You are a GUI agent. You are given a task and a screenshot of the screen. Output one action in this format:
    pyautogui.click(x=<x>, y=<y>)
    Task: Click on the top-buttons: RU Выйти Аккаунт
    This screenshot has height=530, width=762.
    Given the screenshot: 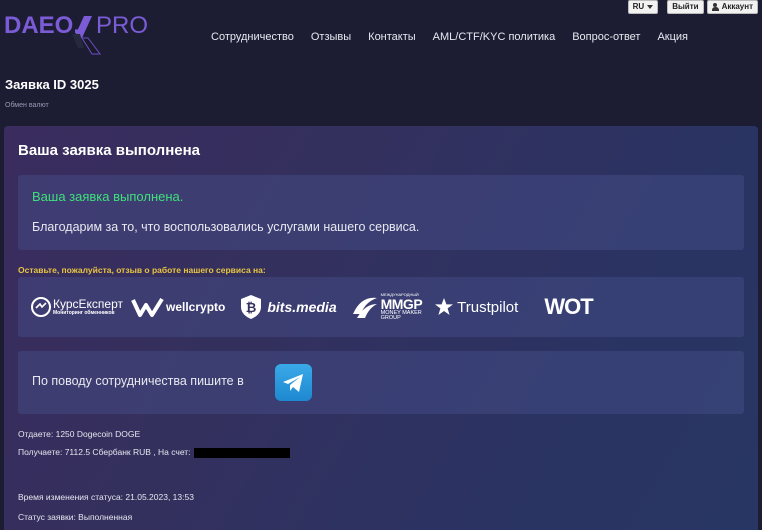 What is the action you would take?
    pyautogui.click(x=692, y=7)
    